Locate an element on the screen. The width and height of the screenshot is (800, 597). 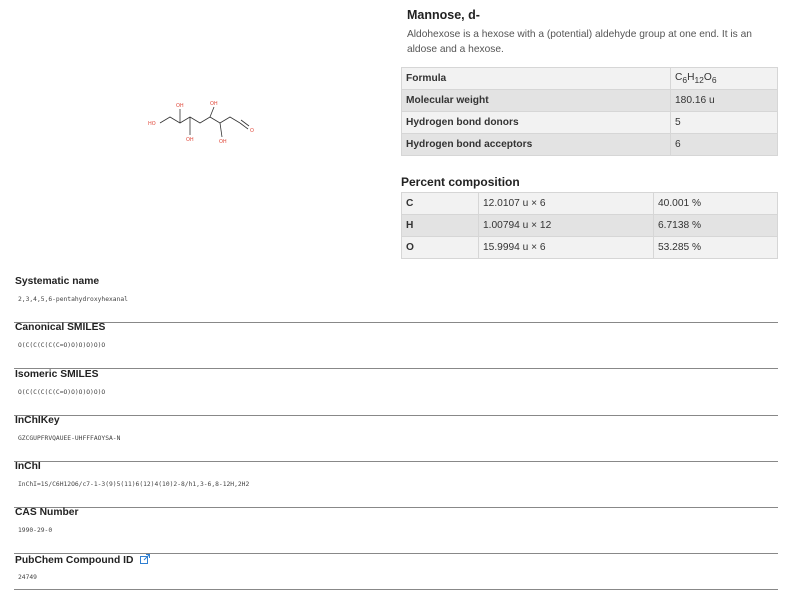
property-value: 180.16 u is located at coordinates (724, 100).